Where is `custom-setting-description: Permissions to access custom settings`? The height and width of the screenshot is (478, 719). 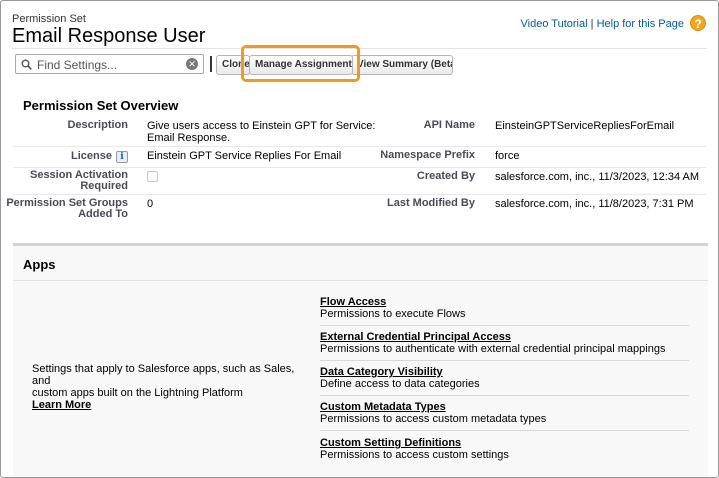 custom-setting-description: Permissions to access custom settings is located at coordinates (414, 455).